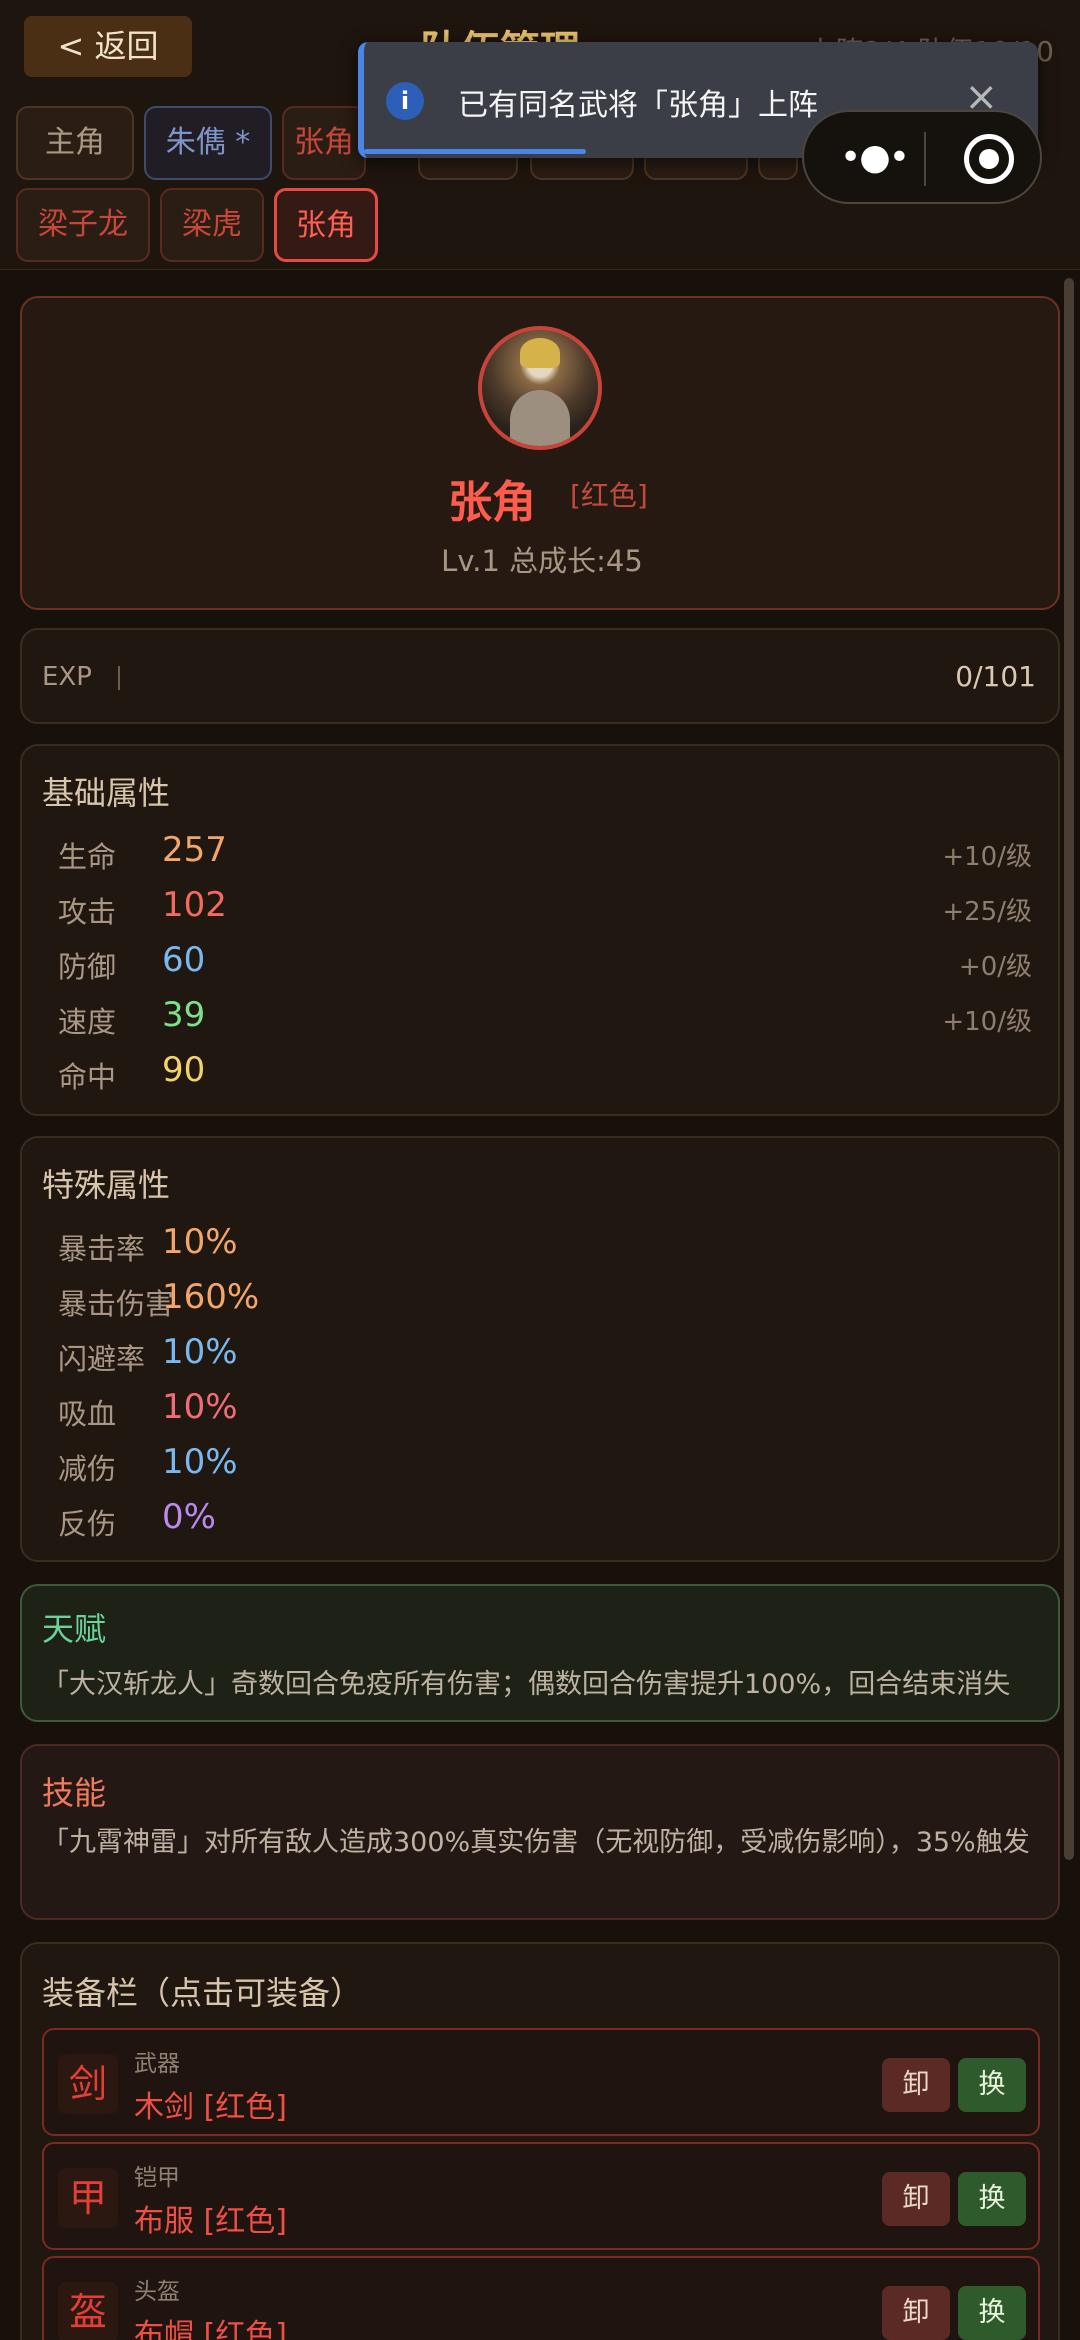 This screenshot has width=1080, height=2340. I want to click on equipment-name: 布帽 [红色], so click(210, 2329).